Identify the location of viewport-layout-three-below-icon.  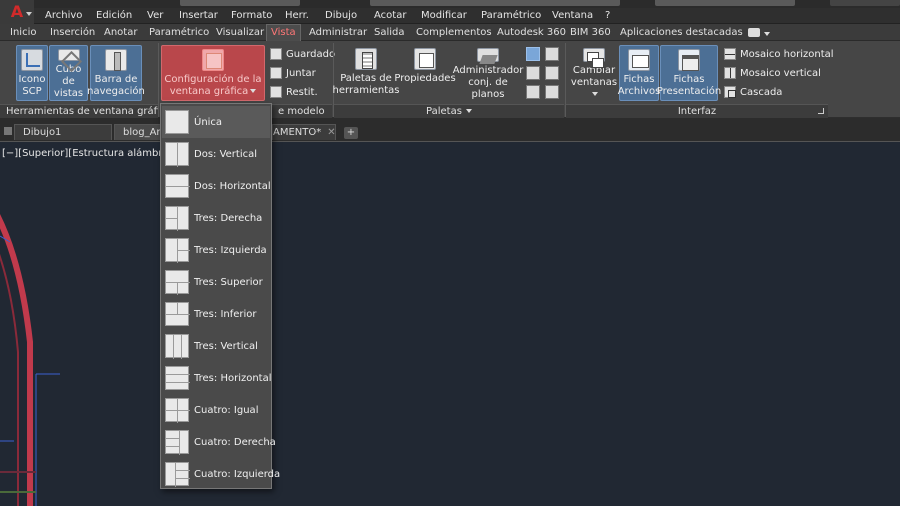
(177, 314).